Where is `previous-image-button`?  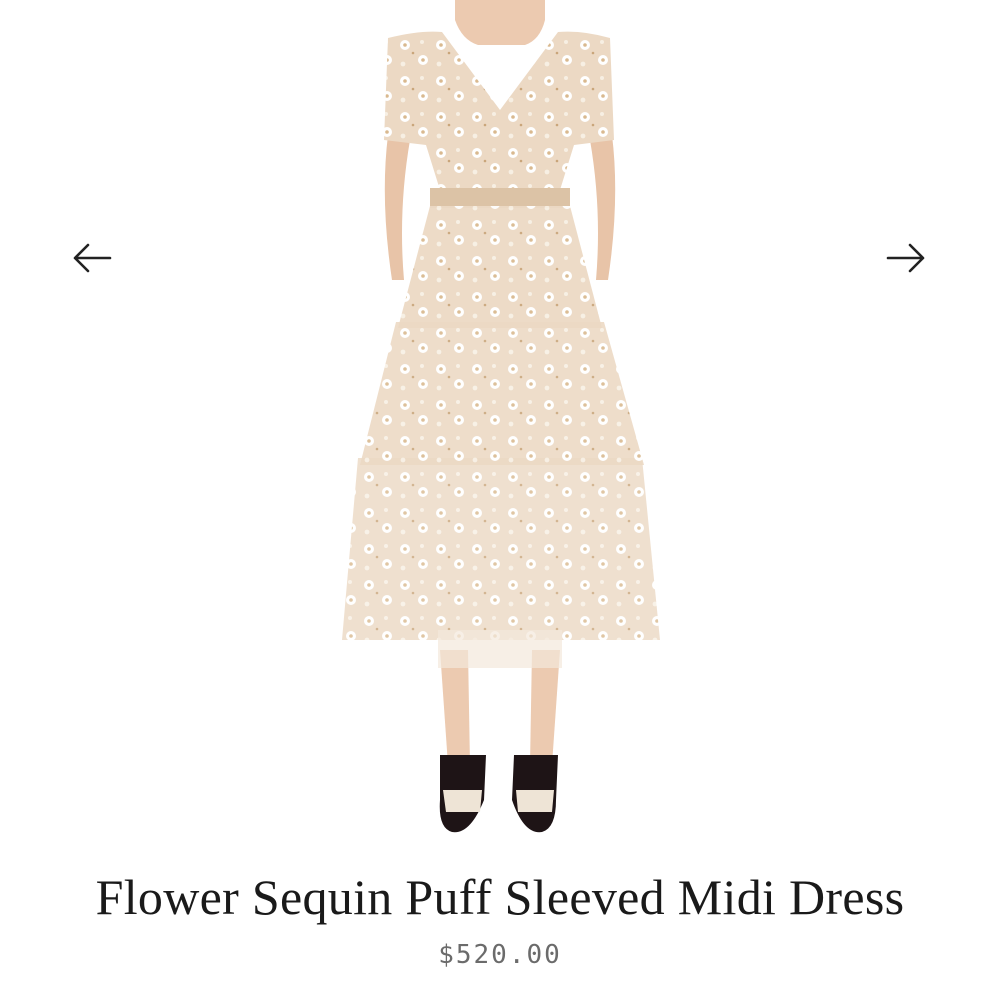
previous-image-button is located at coordinates (92, 258).